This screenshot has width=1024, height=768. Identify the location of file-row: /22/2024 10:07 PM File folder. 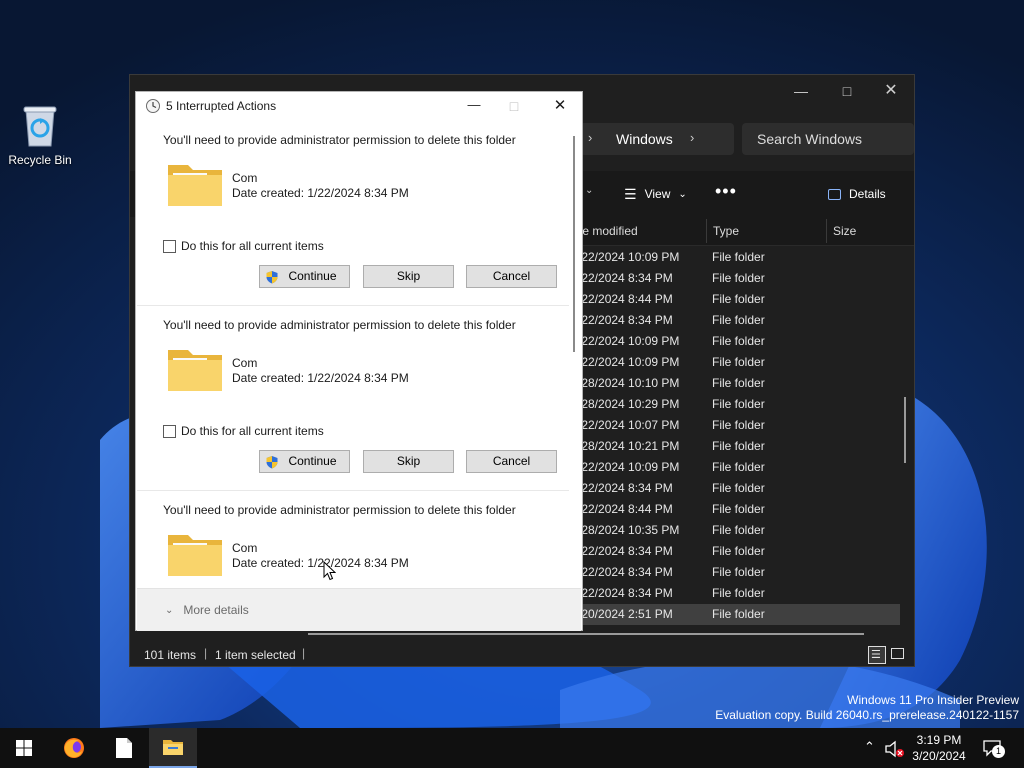
(735, 425).